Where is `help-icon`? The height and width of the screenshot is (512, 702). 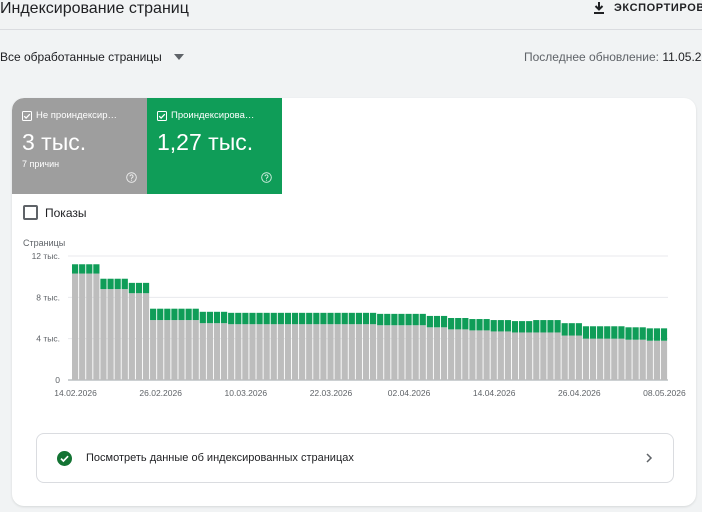
help-icon is located at coordinates (131, 177).